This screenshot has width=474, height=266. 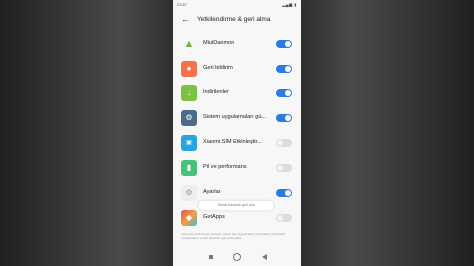 What do you see at coordinates (189, 168) in the screenshot?
I see `battery-icon: ▮` at bounding box center [189, 168].